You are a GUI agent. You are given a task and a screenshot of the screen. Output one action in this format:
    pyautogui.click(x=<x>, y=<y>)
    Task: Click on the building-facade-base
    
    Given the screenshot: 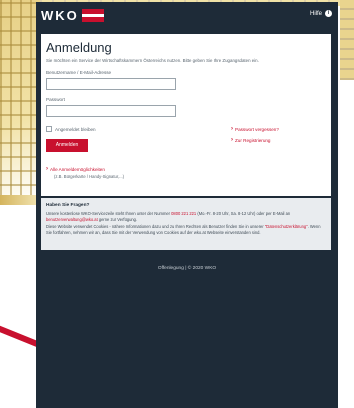 What is the action you would take?
    pyautogui.click(x=20, y=200)
    